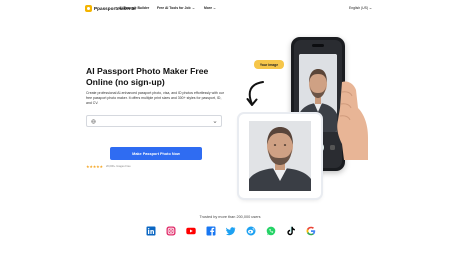 The width and height of the screenshot is (460, 259). What do you see at coordinates (251, 231) in the screenshot?
I see `weibo-icon` at bounding box center [251, 231].